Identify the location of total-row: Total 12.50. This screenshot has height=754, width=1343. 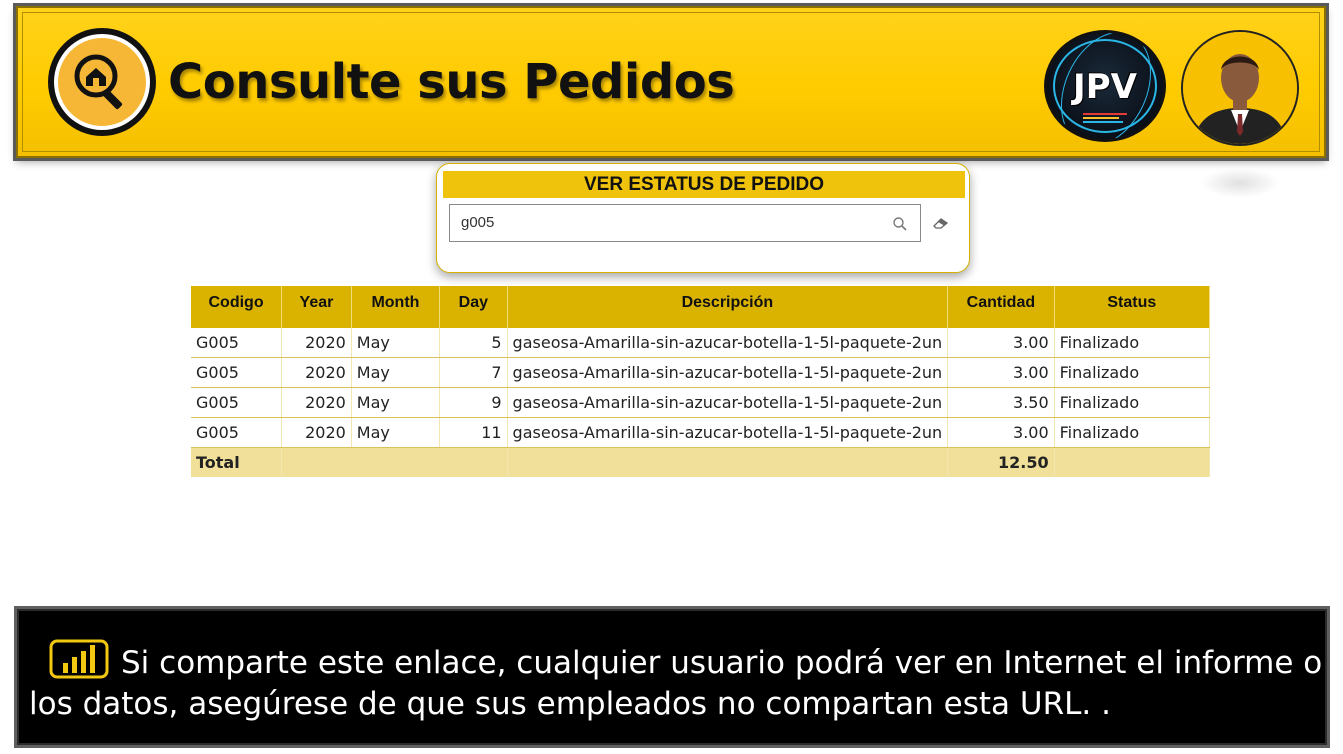
(701, 462).